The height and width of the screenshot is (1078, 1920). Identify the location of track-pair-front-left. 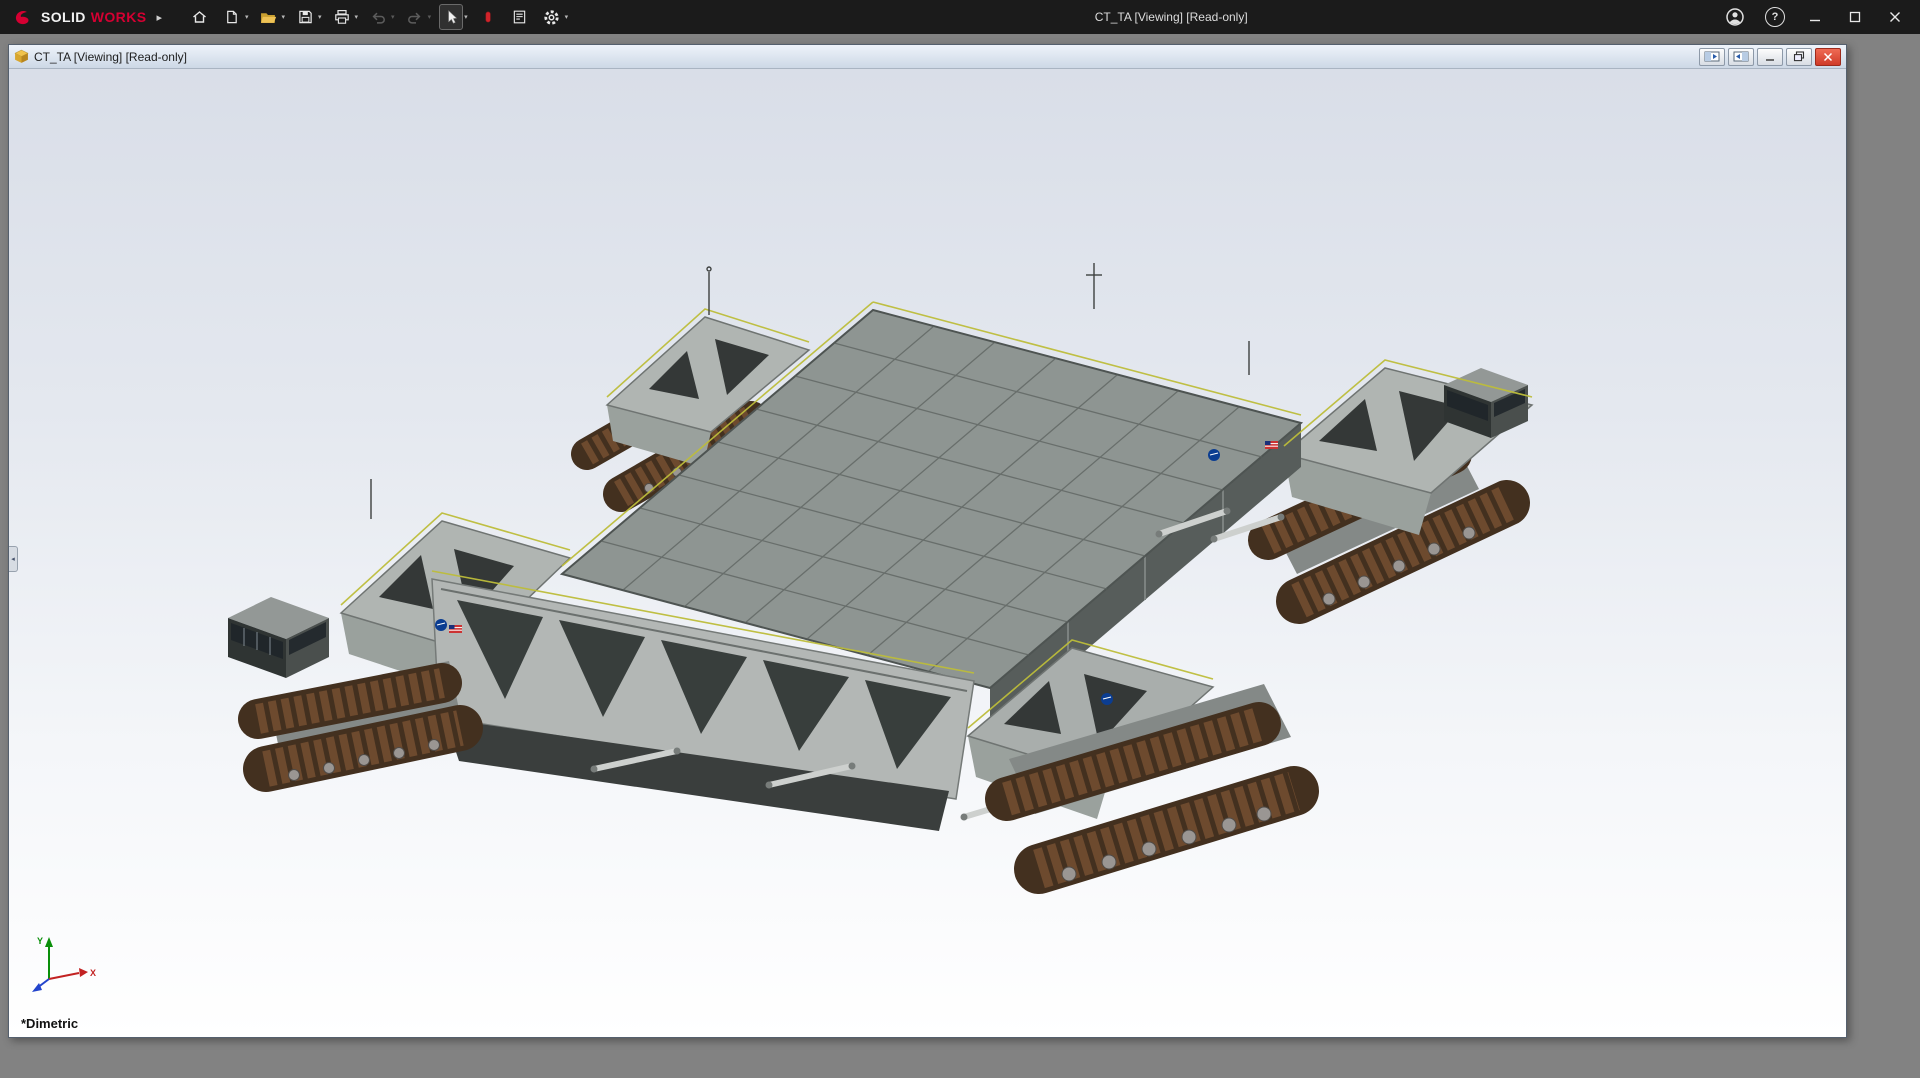
(360, 726).